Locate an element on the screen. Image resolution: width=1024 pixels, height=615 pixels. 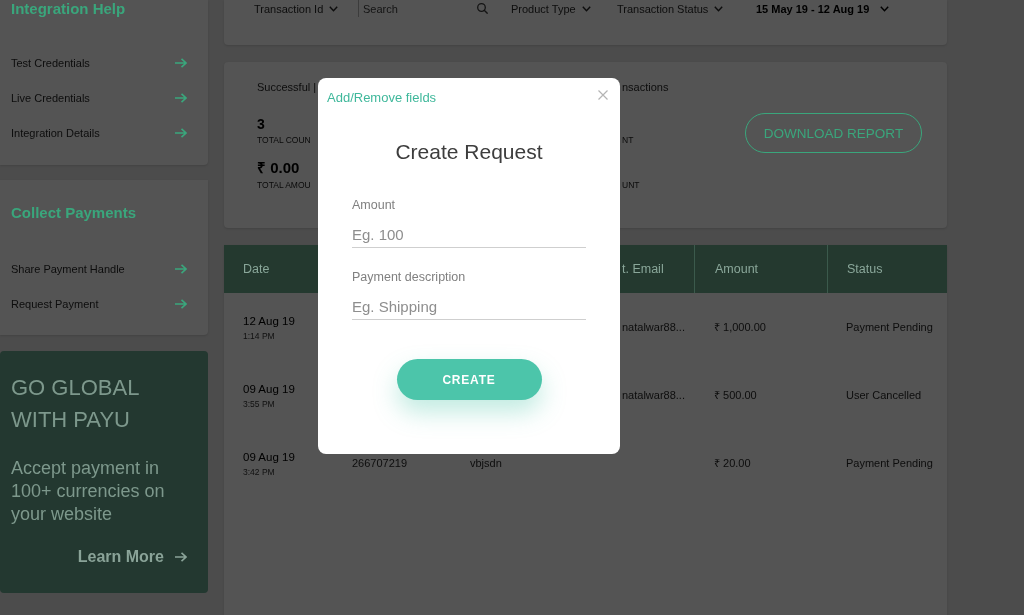
column-header: Amount is located at coordinates (737, 269).